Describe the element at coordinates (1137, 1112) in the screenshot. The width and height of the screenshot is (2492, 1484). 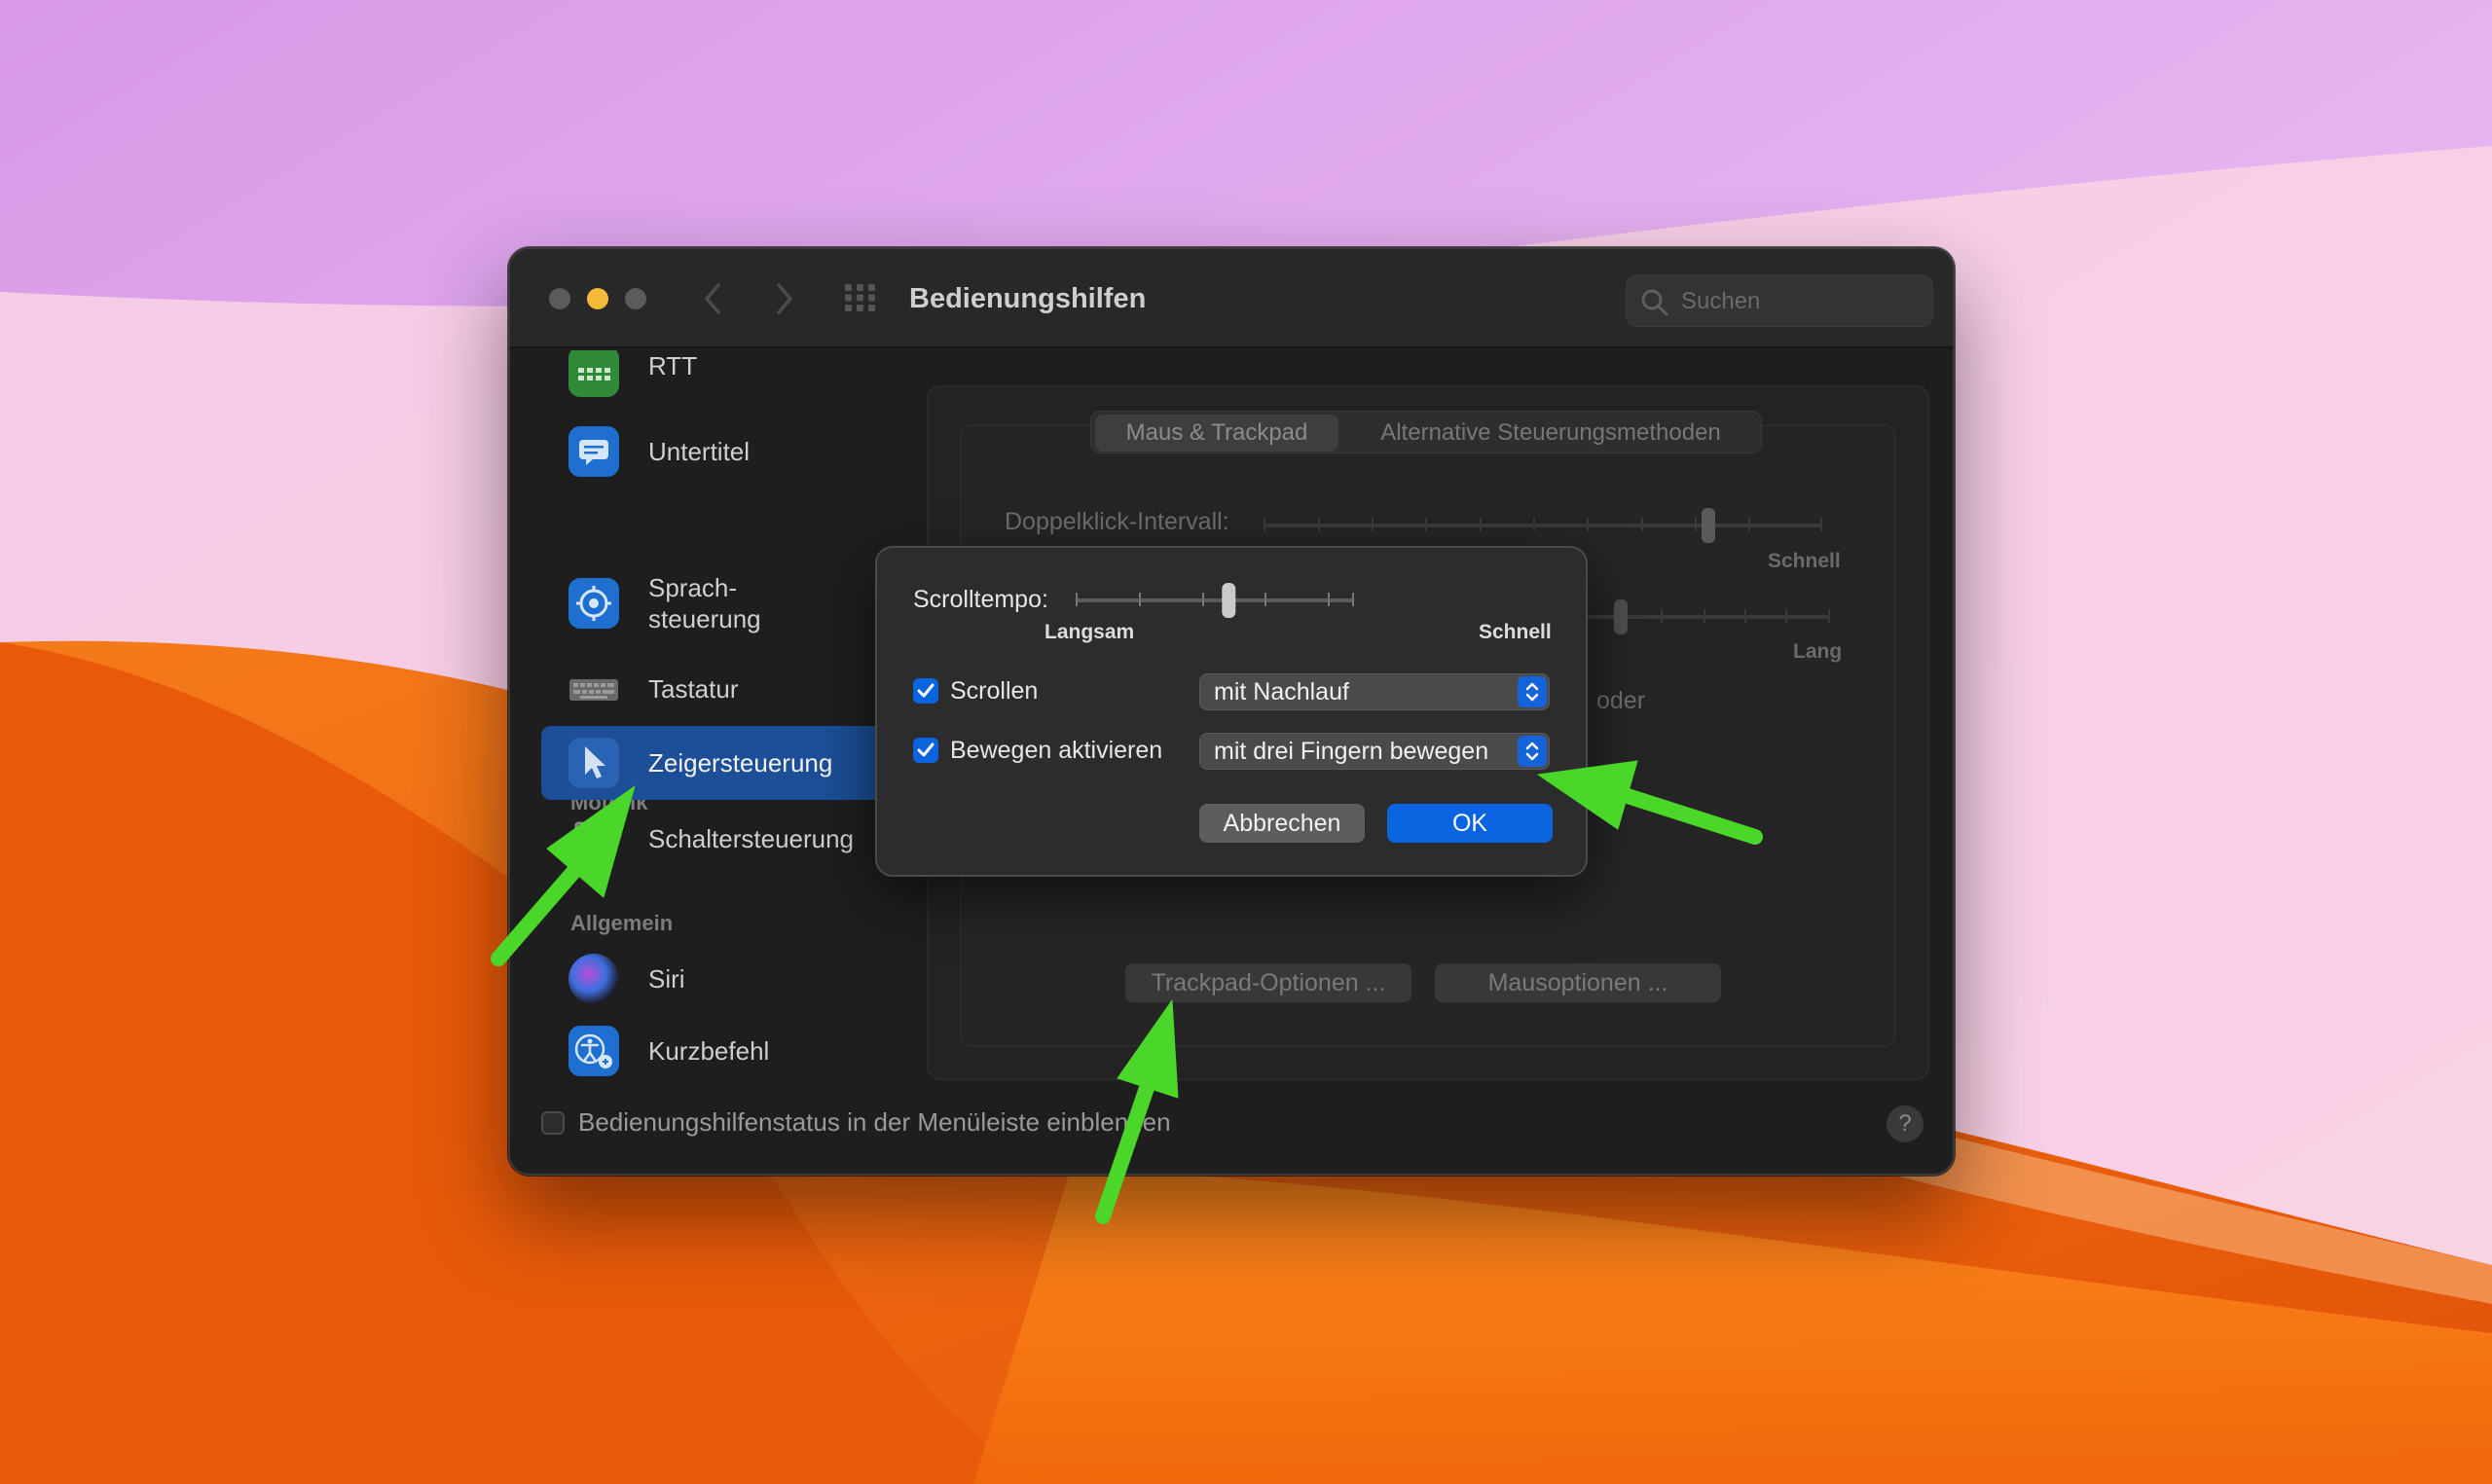
I see `arrow-to-trackpad-options` at that location.